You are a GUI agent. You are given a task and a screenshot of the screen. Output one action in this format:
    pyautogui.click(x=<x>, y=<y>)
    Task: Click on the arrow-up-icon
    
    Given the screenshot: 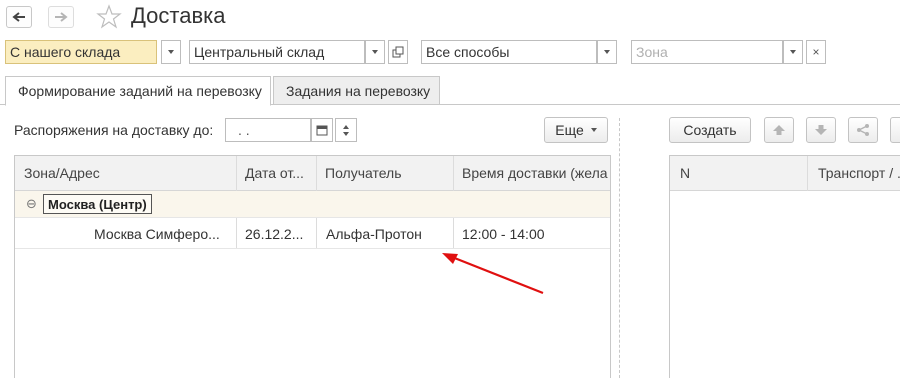 What is the action you would take?
    pyautogui.click(x=779, y=130)
    